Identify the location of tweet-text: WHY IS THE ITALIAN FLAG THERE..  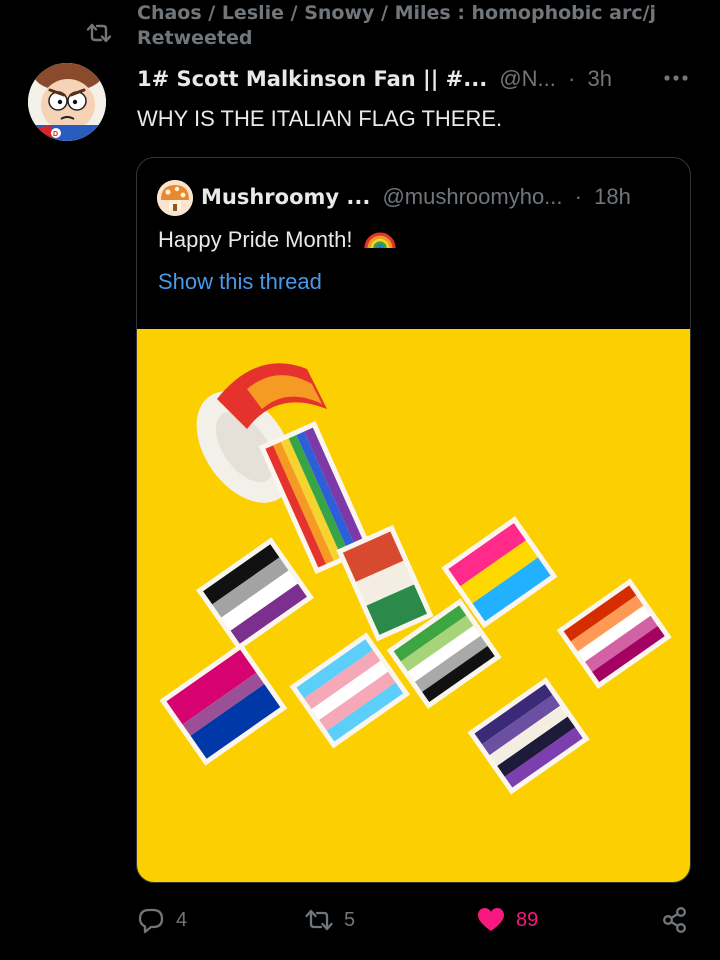
(320, 118).